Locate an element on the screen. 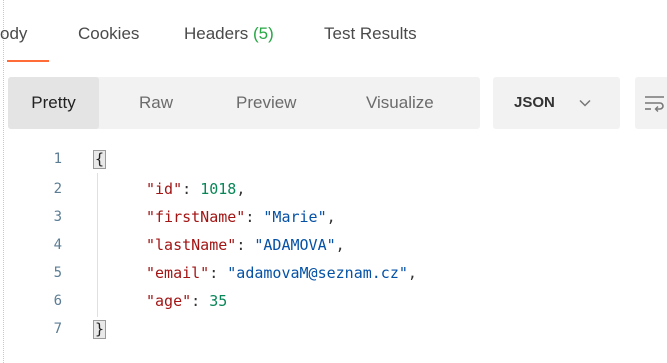 The width and height of the screenshot is (667, 363). line-number: 1 is located at coordinates (57, 159).